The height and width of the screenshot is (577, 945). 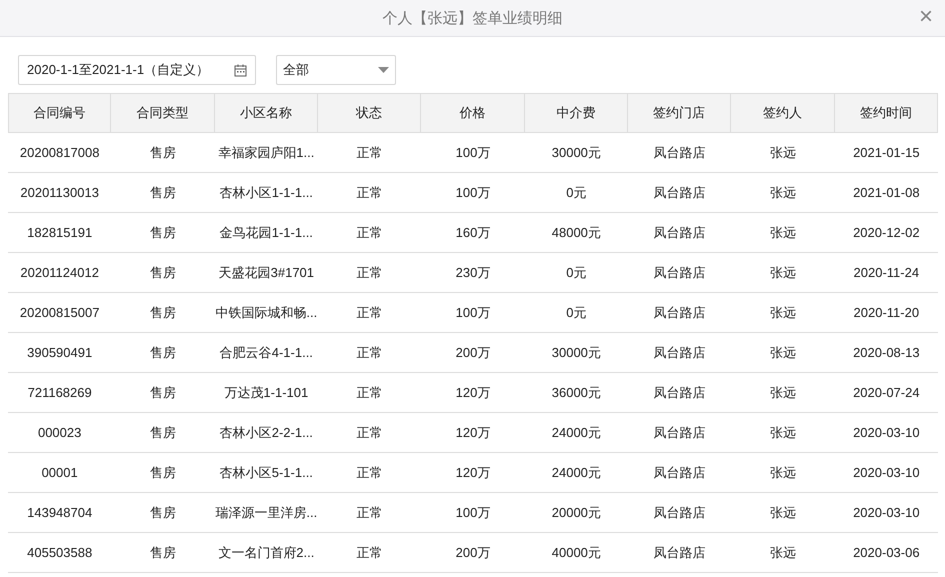 I want to click on table-cell: 230万, so click(x=473, y=273).